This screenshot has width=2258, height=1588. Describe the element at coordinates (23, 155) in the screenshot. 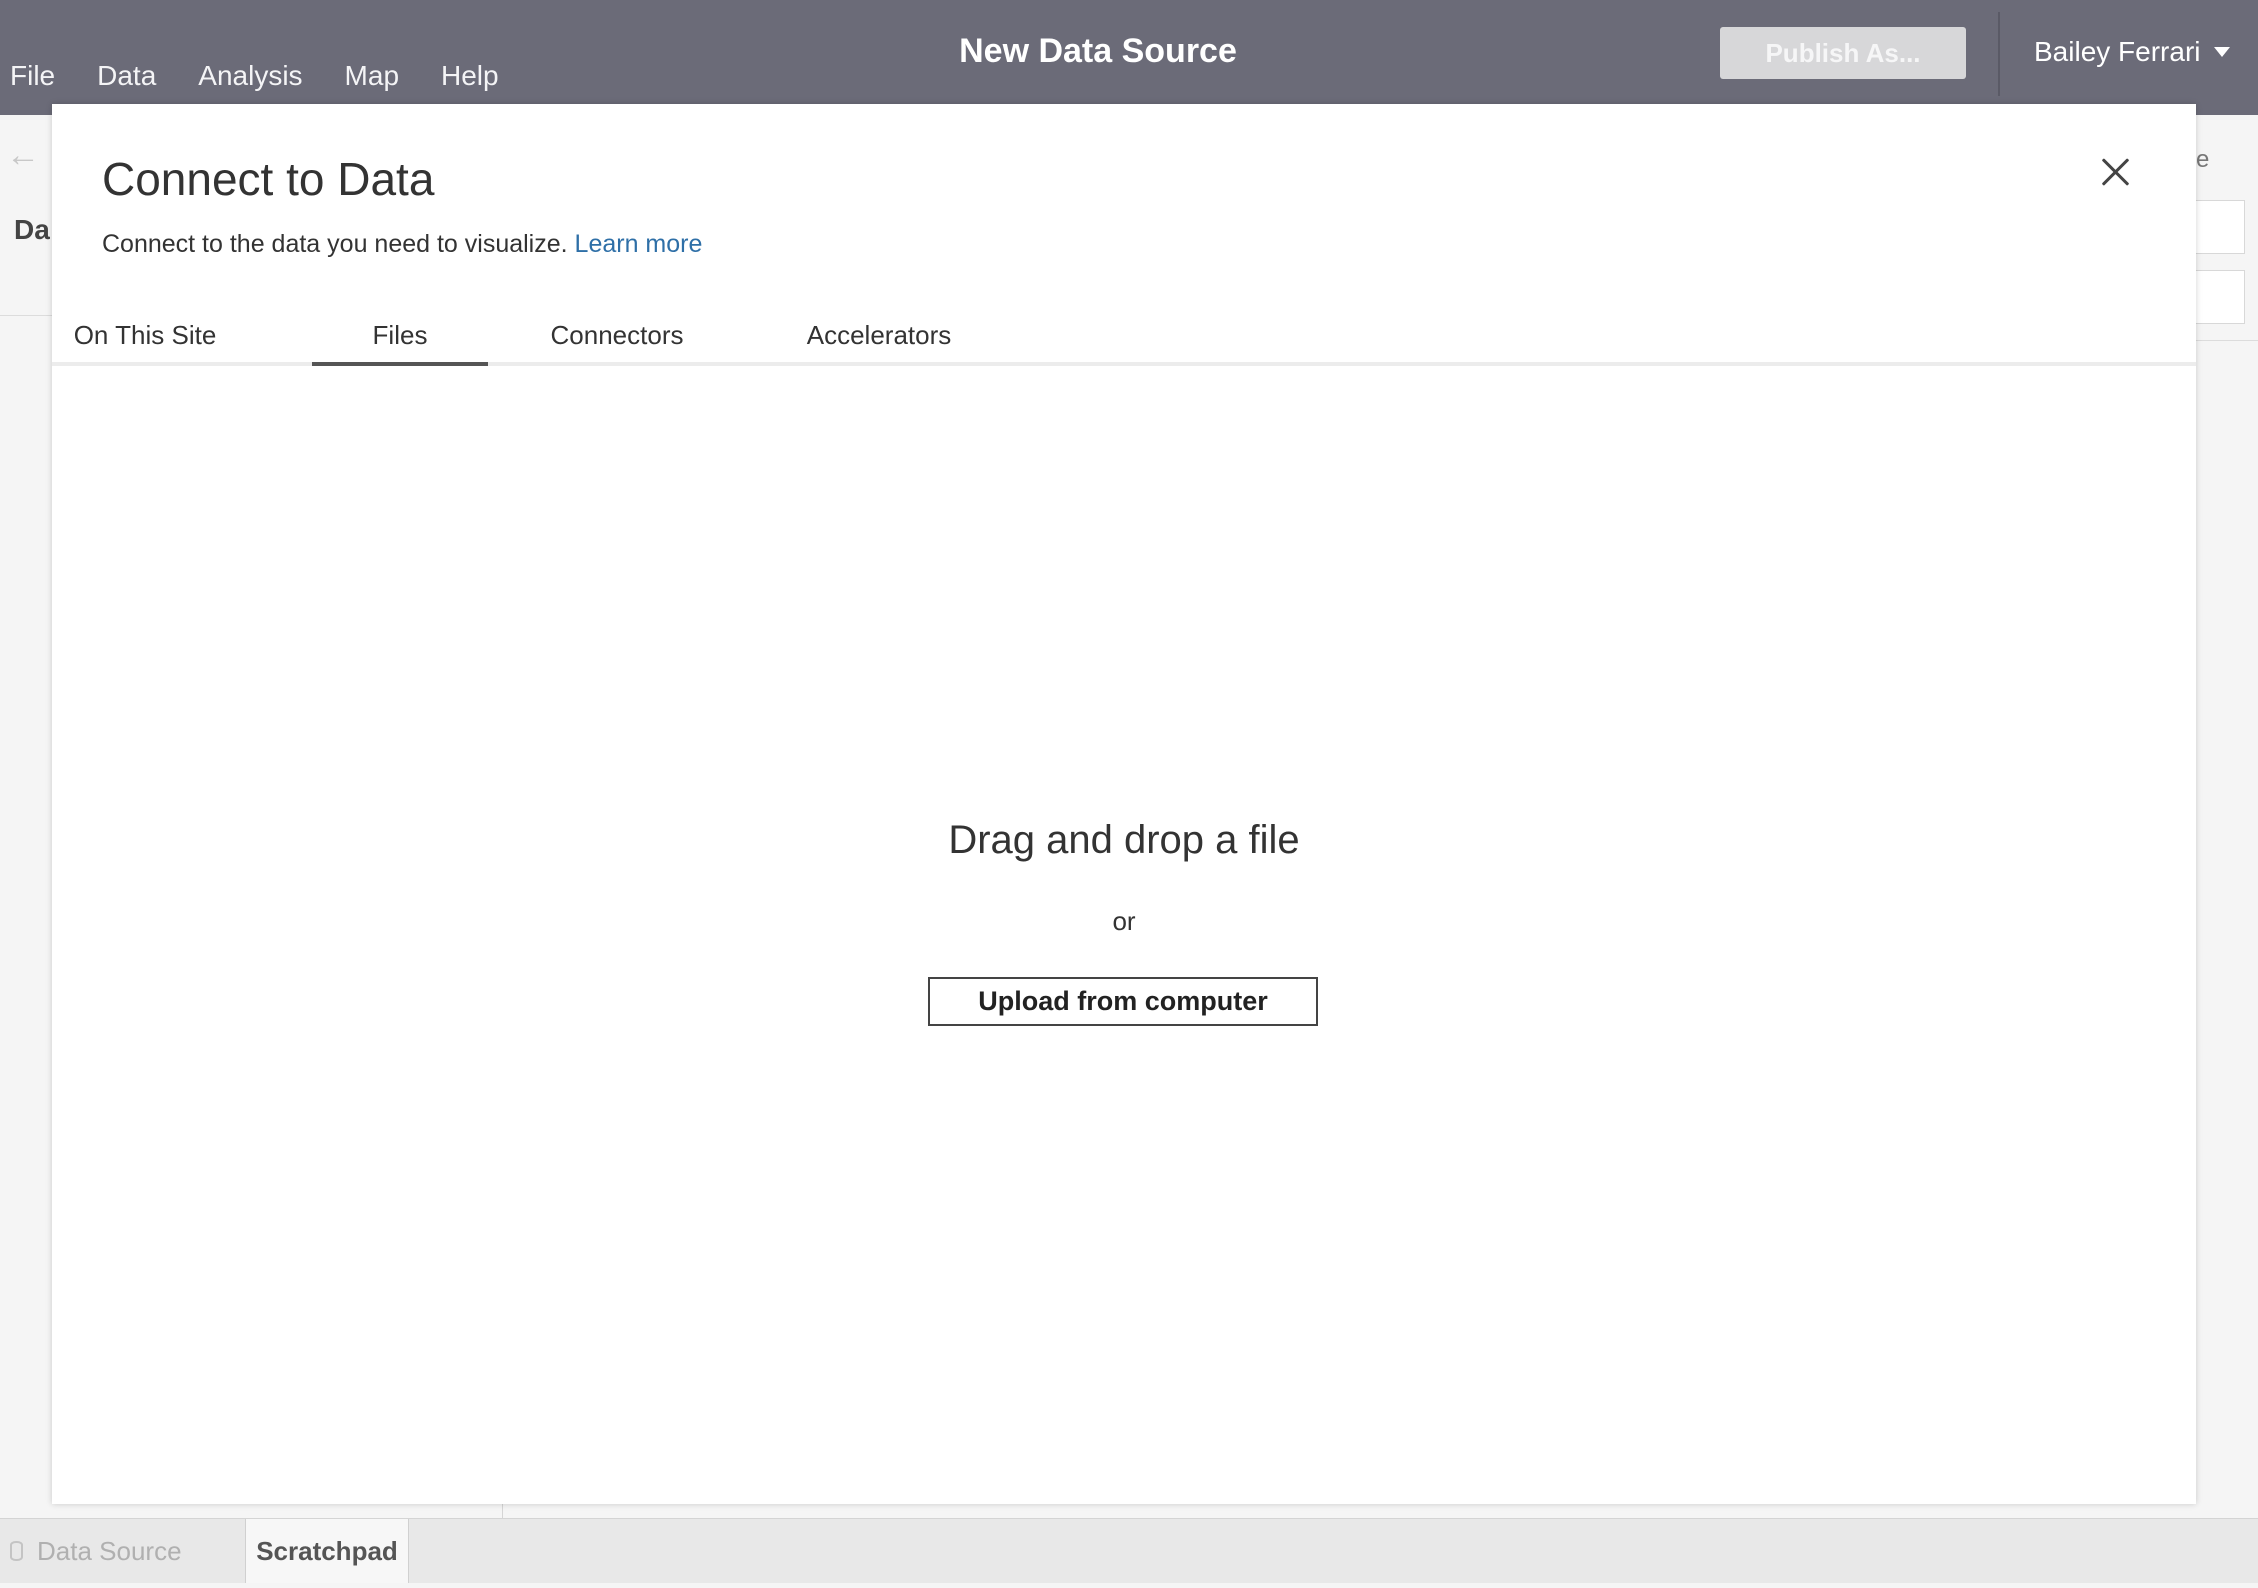

I see `back-arrow-icon: ←` at that location.